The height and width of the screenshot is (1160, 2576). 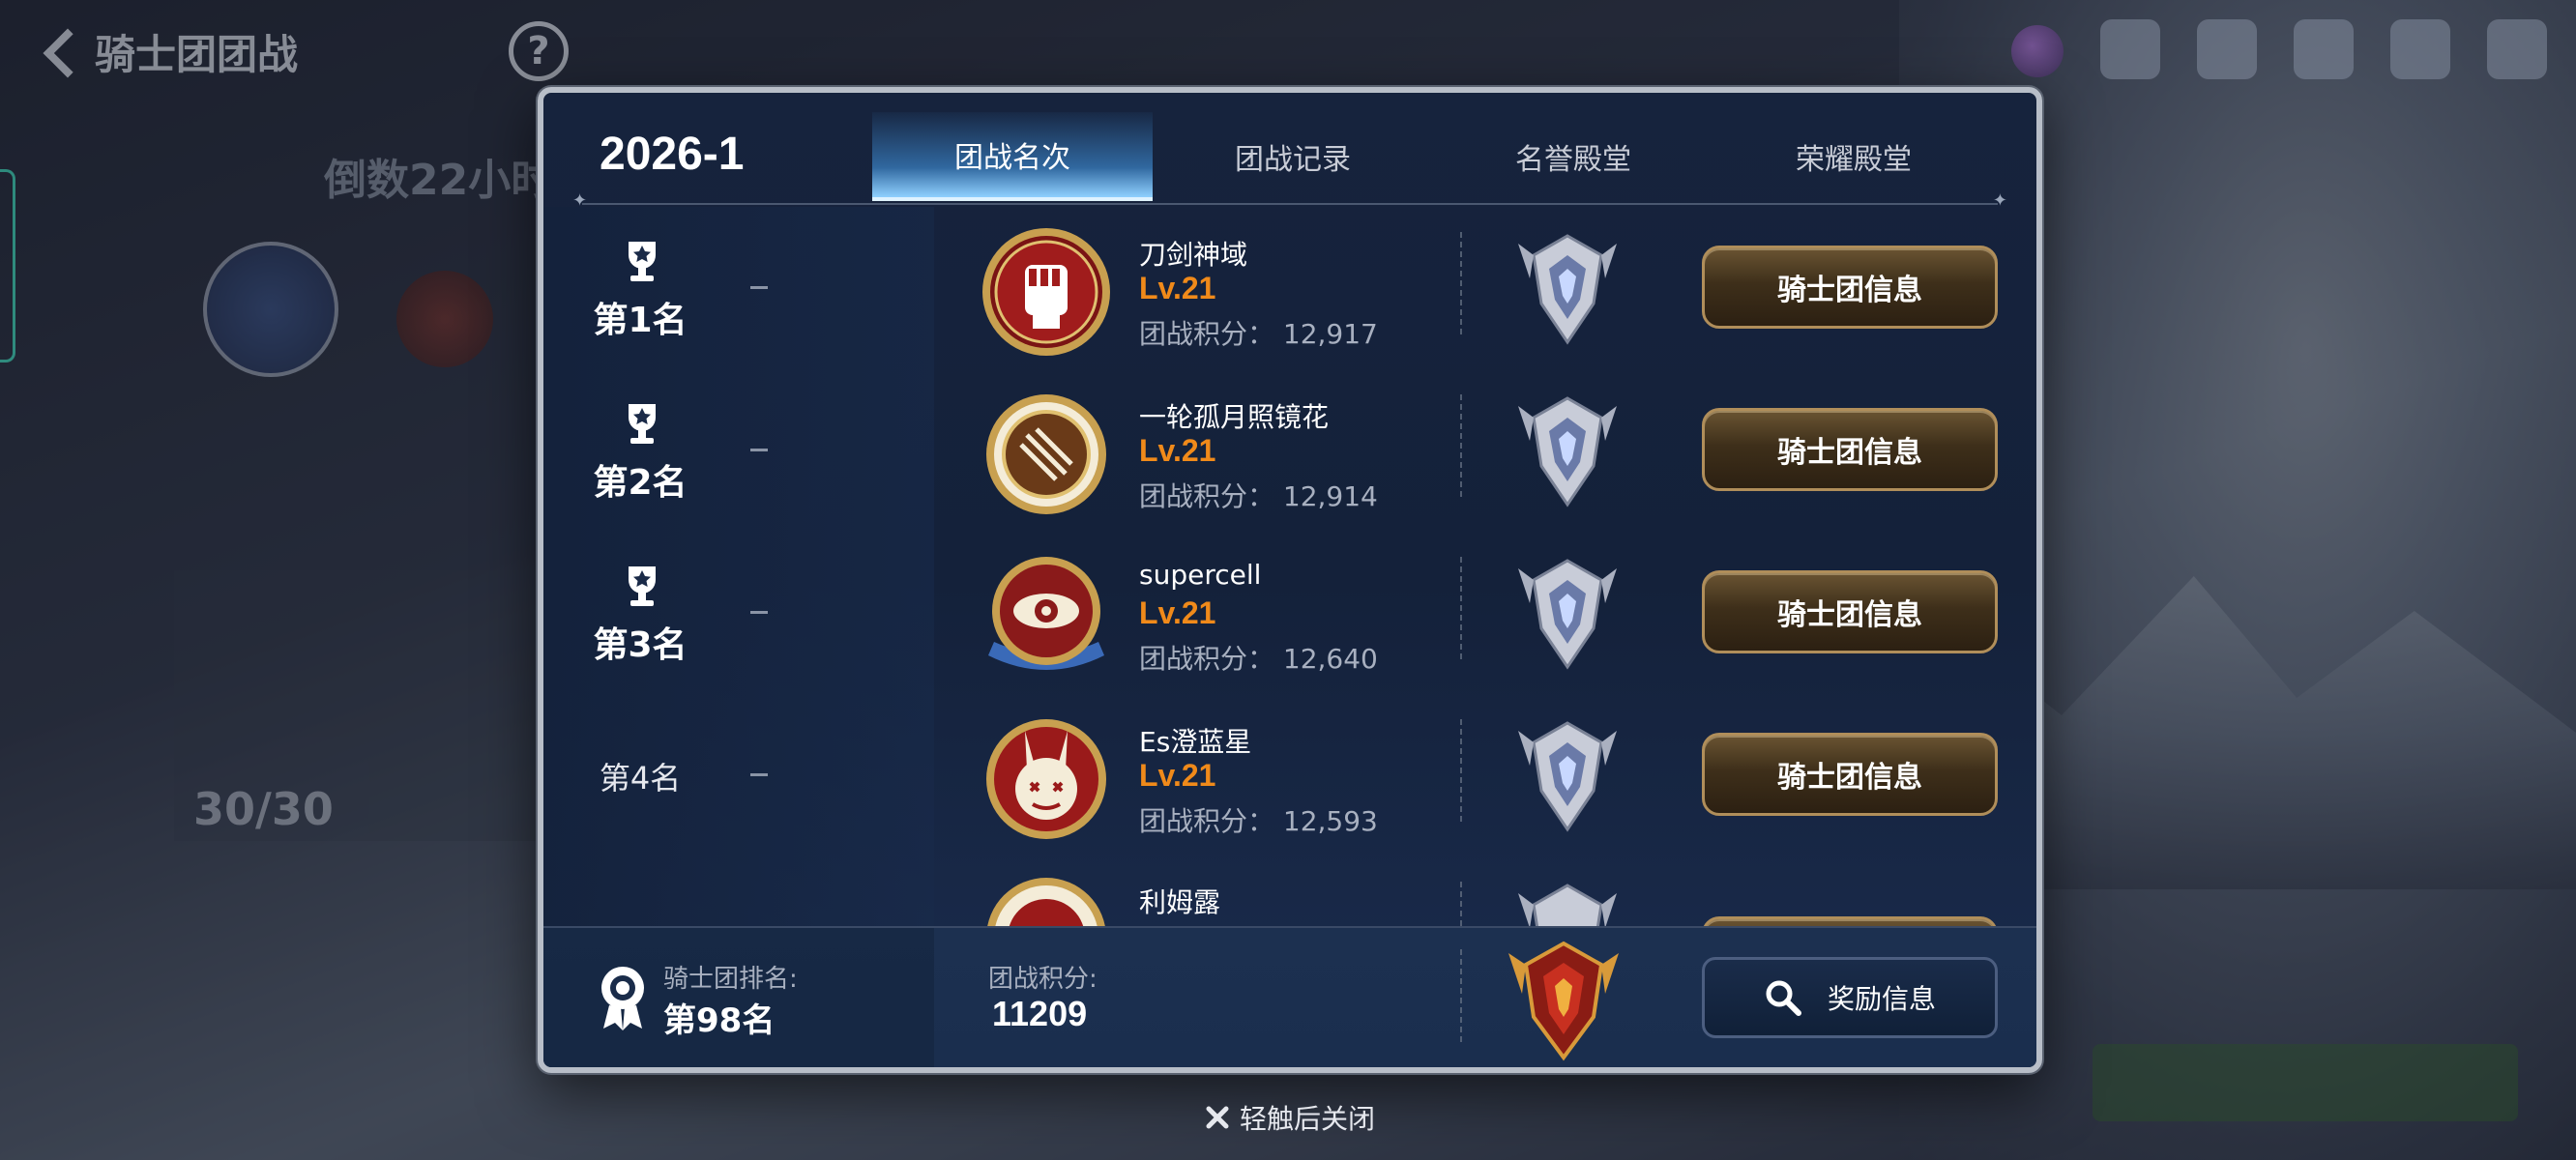 What do you see at coordinates (1289, 613) in the screenshot?
I see `ranking-row: 第3名 supercell Lv.21 团战积分： 12,640 骑士团信息` at bounding box center [1289, 613].